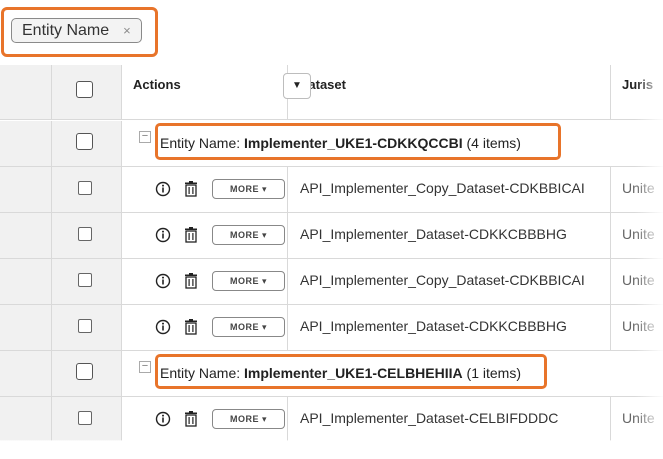 The height and width of the screenshot is (459, 663). What do you see at coordinates (157, 84) in the screenshot?
I see `column-header-actions: Actions` at bounding box center [157, 84].